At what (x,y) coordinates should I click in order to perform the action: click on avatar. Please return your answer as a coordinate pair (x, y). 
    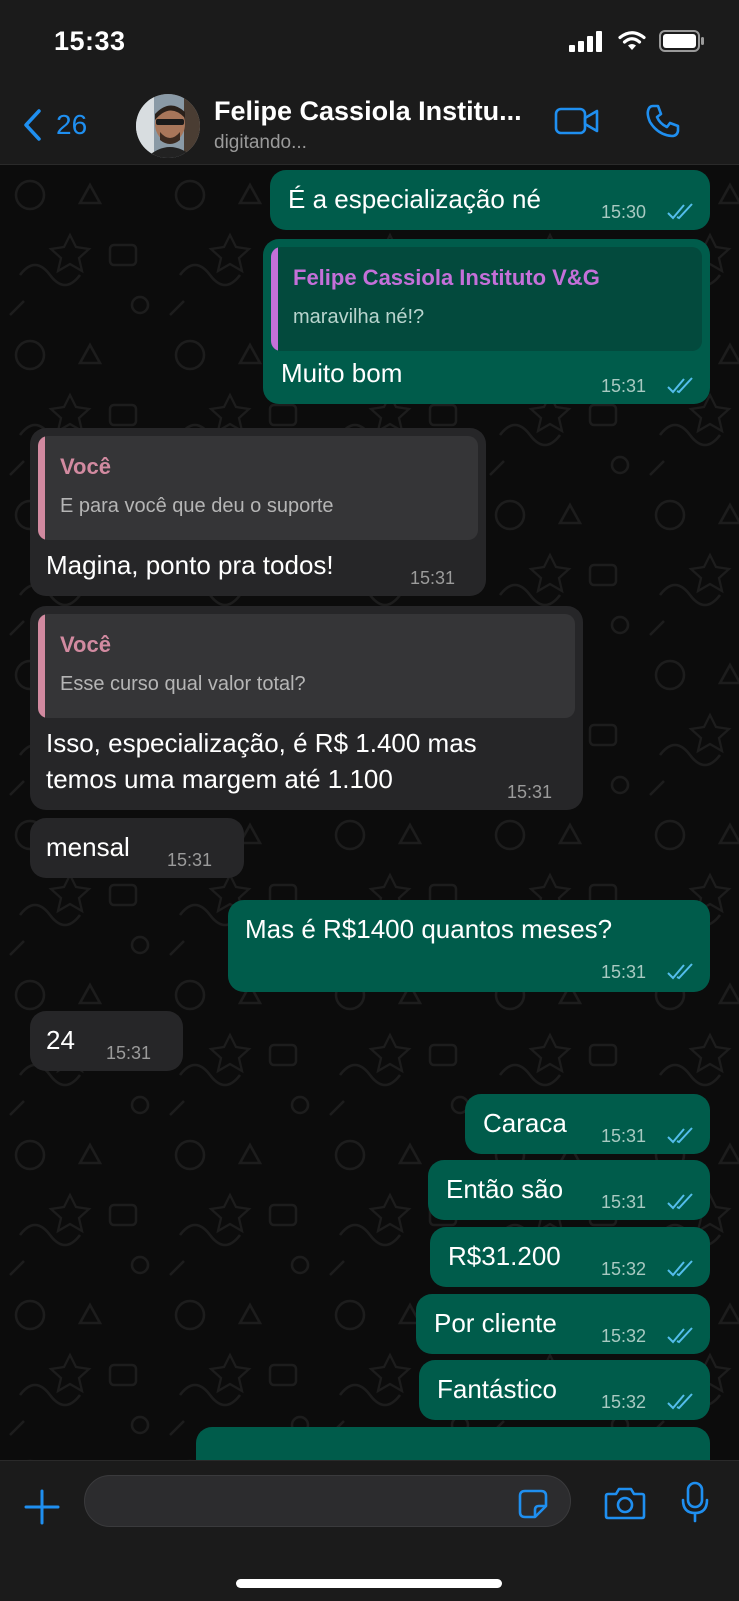
    Looking at the image, I should click on (168, 126).